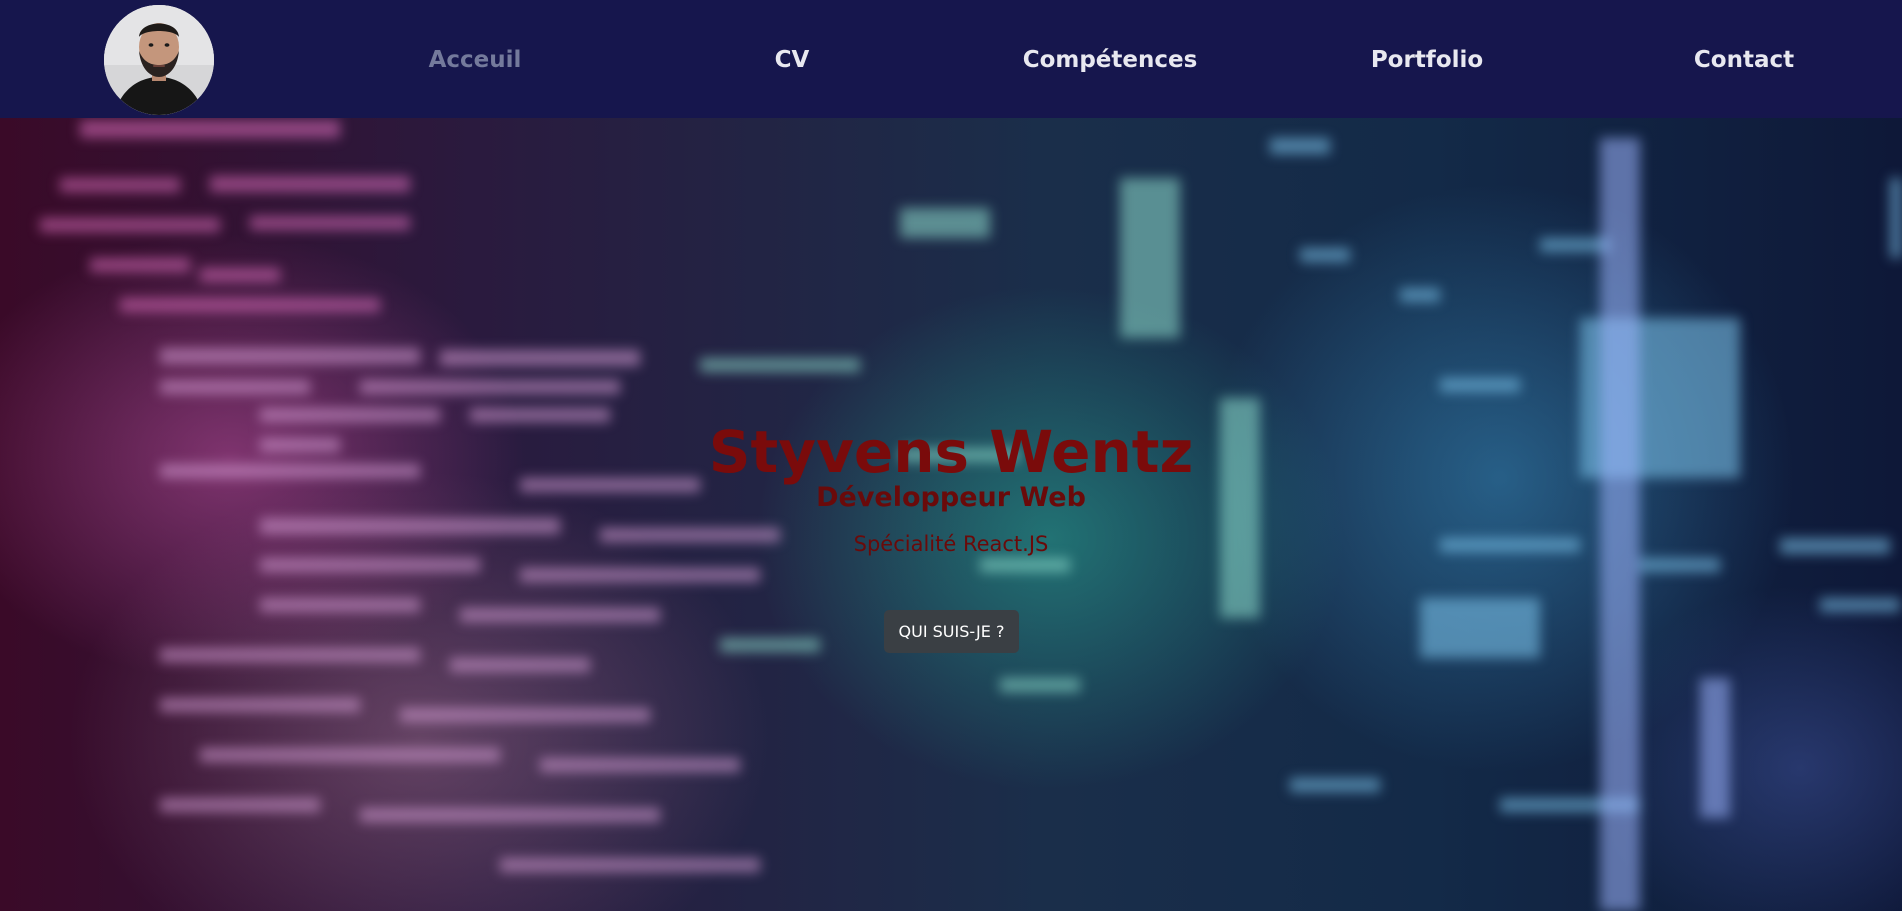 The height and width of the screenshot is (911, 1902). I want to click on hero-specialty: Spécialité React.JS, so click(951, 544).